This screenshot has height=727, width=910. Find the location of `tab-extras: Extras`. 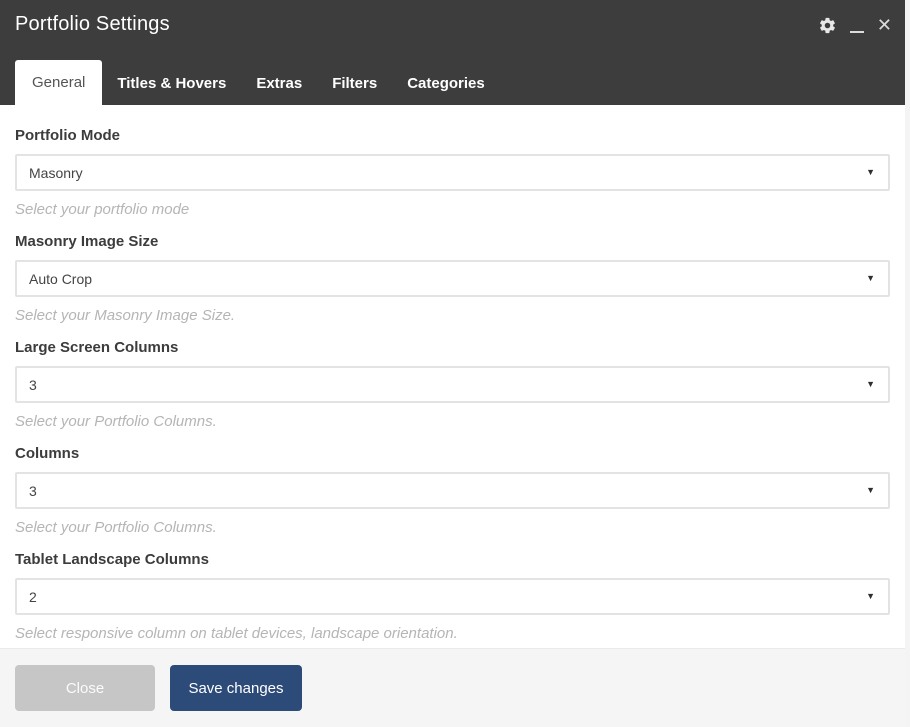

tab-extras: Extras is located at coordinates (279, 83).